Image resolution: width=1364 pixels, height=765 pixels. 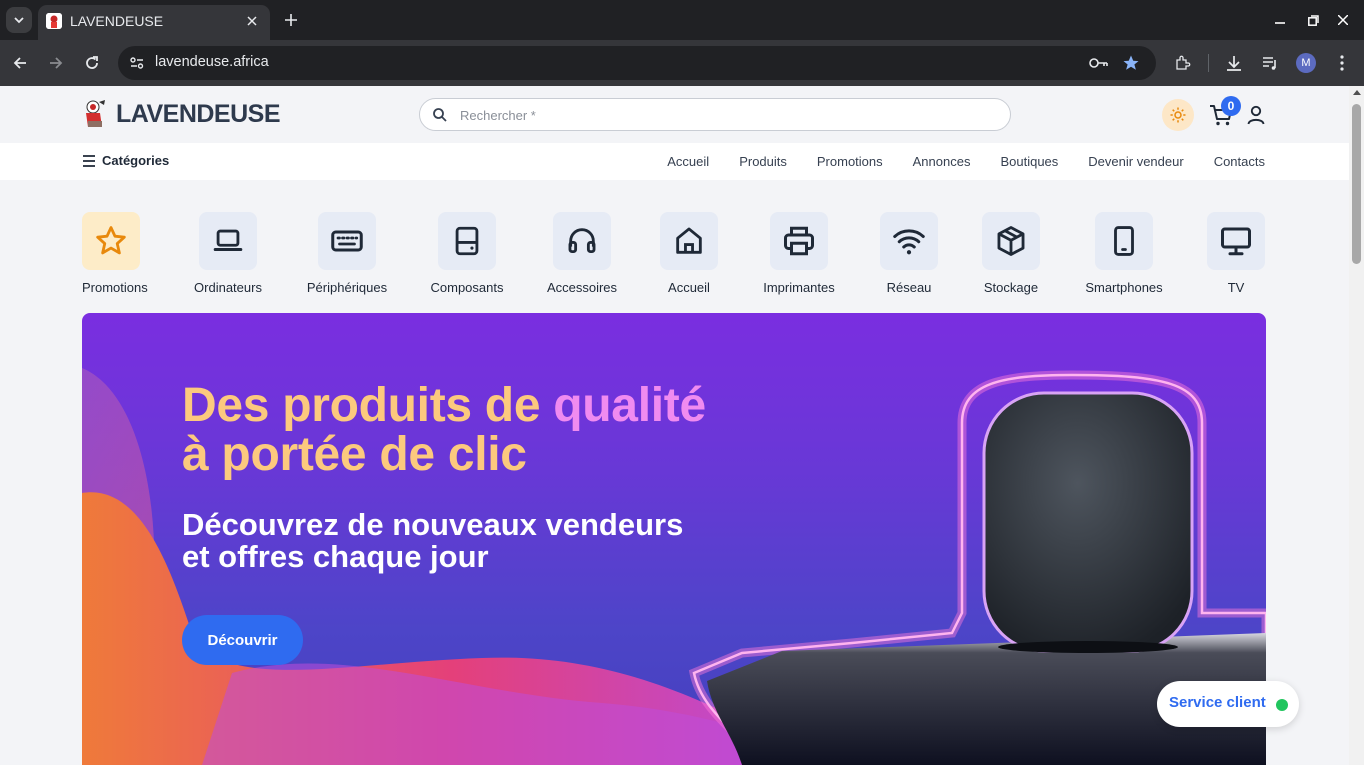 I want to click on nav-link-accueil: Accueil, so click(x=688, y=161).